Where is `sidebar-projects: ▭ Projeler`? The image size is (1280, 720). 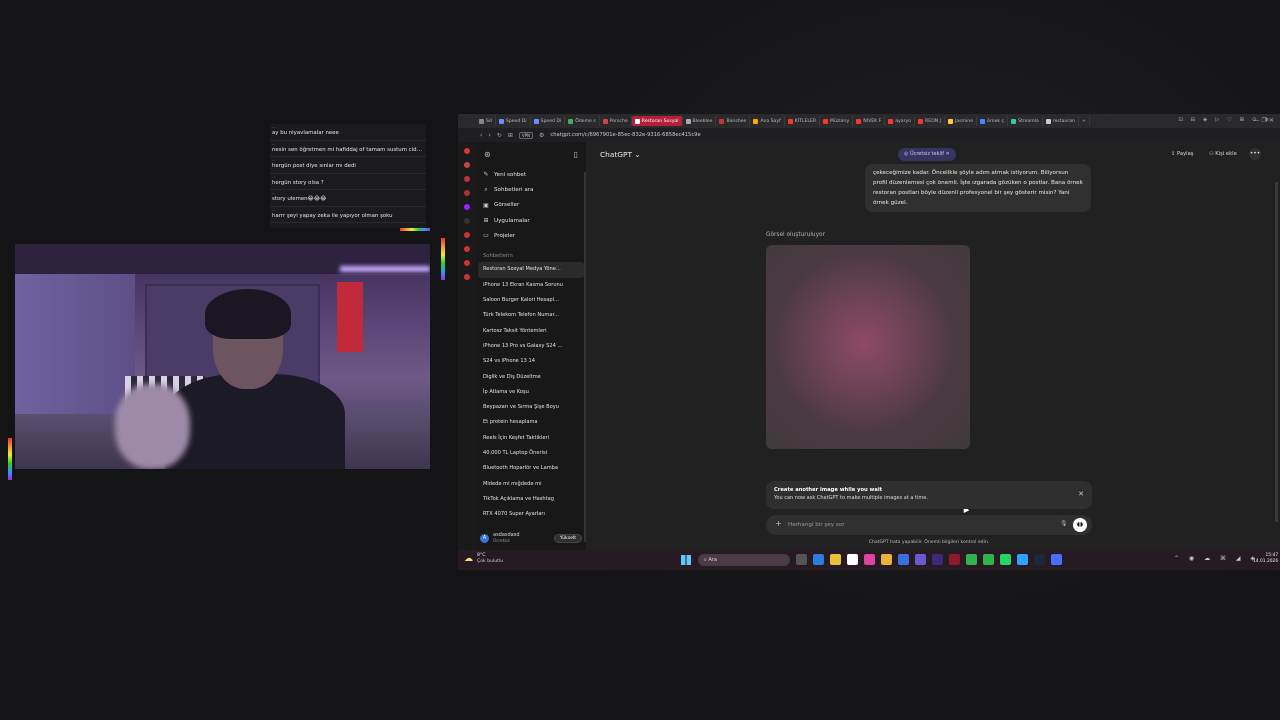 sidebar-projects: ▭ Projeler is located at coordinates (531, 235).